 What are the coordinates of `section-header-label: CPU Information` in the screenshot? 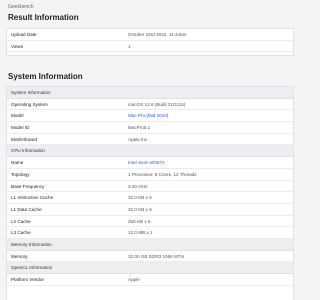 It's located at (28, 151).